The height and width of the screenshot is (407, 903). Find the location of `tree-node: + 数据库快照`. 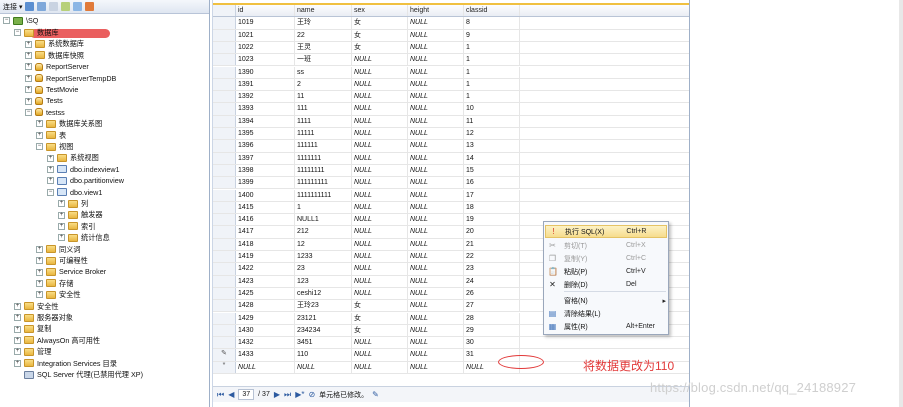

tree-node: + 数据库快照 is located at coordinates (54, 55).